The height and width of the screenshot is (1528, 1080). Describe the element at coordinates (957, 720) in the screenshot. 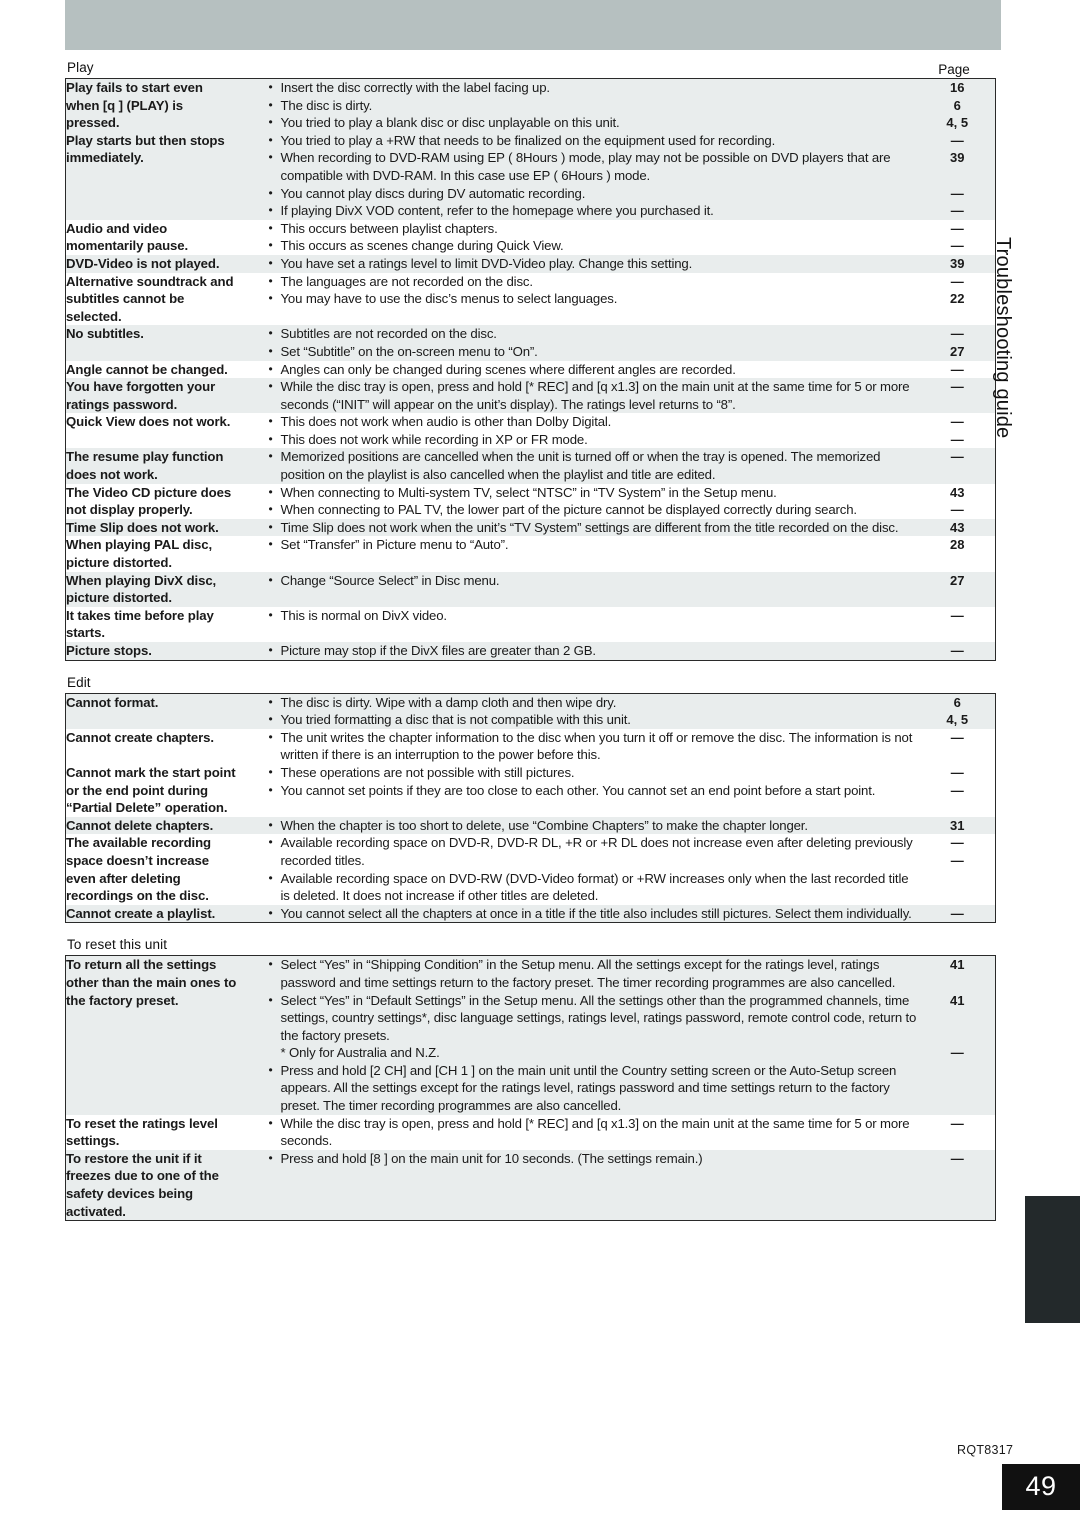

I see `page-ref: 4, 5` at that location.